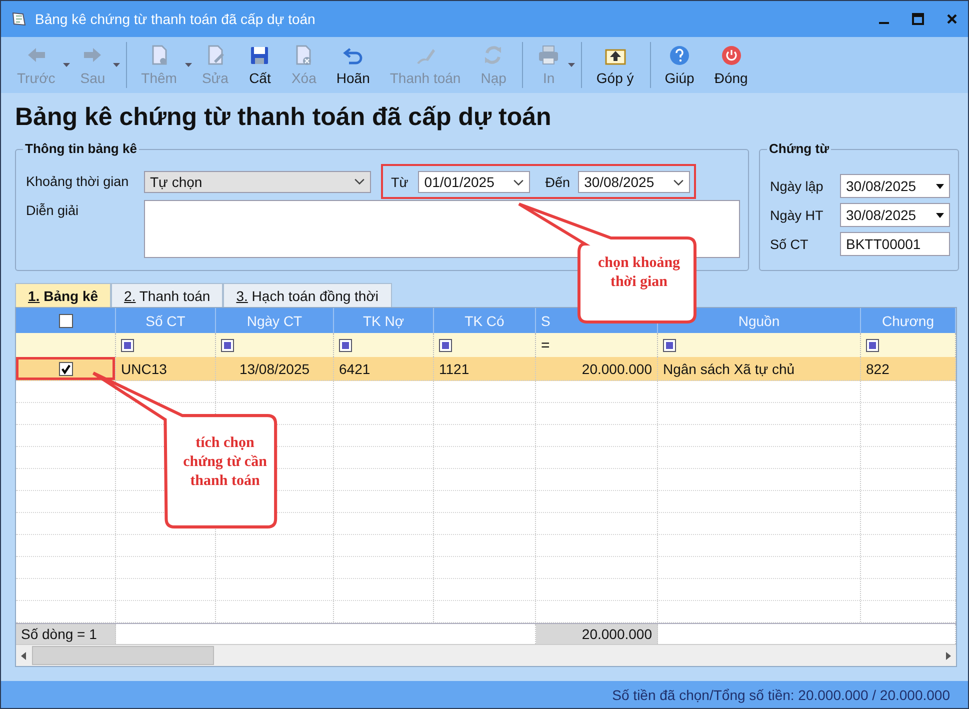 Image resolution: width=969 pixels, height=709 pixels. Describe the element at coordinates (260, 65) in the screenshot. I see `toolbar-button: Cất` at that location.